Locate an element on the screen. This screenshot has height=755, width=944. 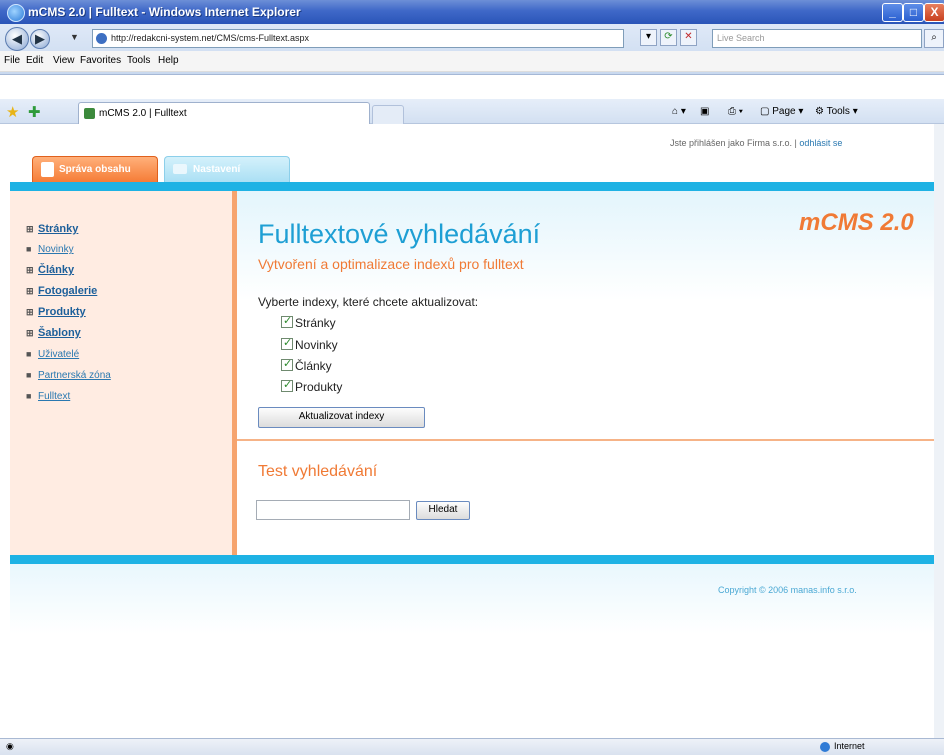
menu-edit: Edit is located at coordinates (34, 60).